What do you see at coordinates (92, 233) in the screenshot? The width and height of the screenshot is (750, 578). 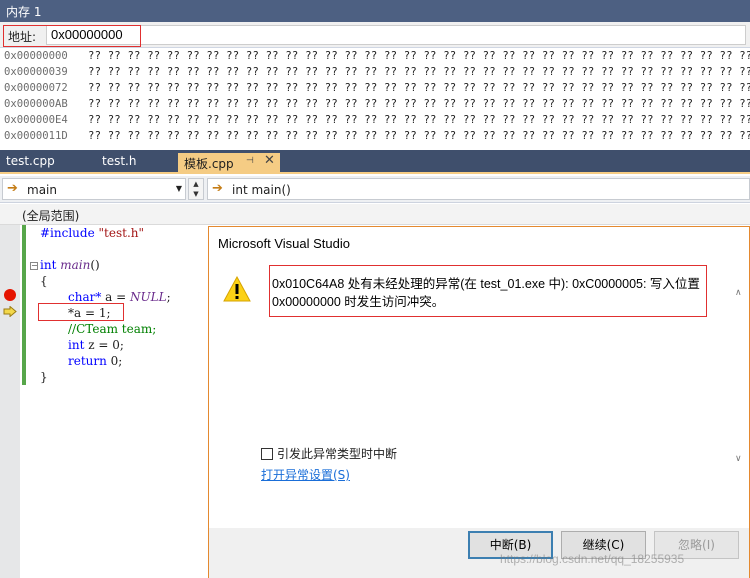 I see `code-line: #include "test.h"` at bounding box center [92, 233].